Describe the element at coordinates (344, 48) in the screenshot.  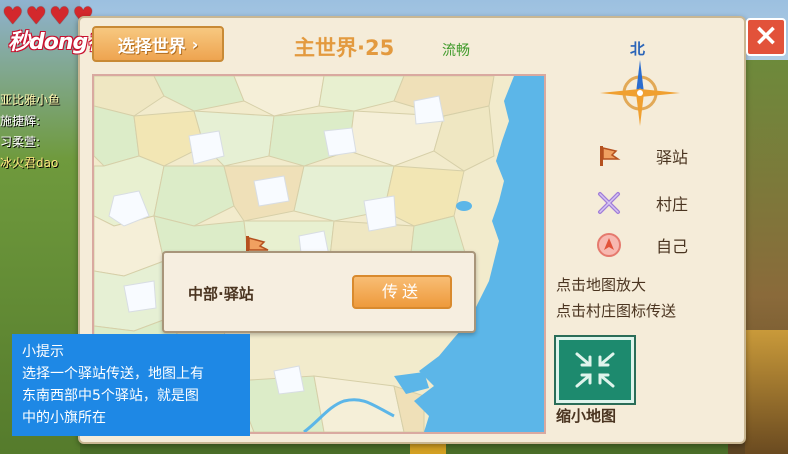
I see `world-title: 主世界·25` at that location.